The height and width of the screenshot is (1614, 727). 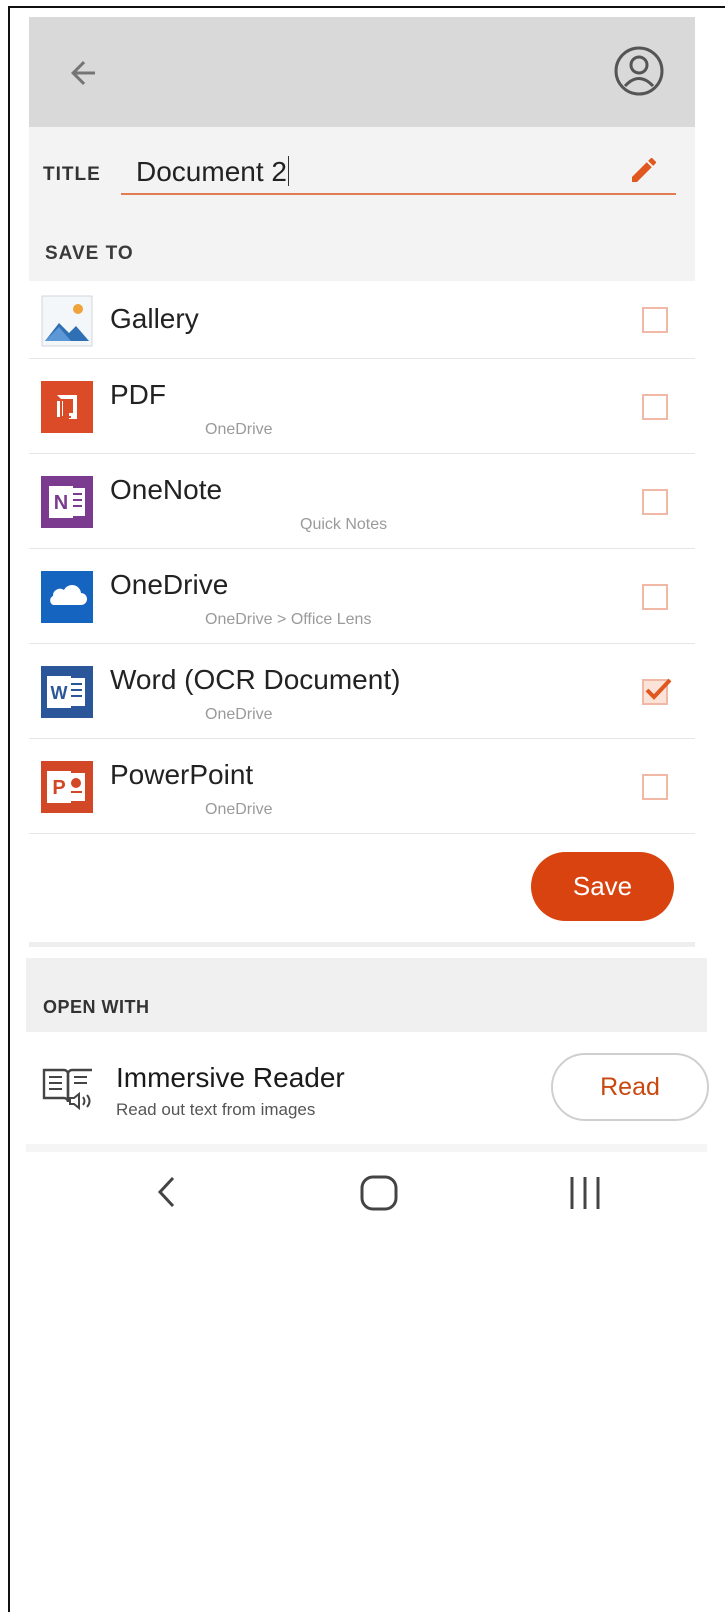 I want to click on list-item-gallery: Gallery, so click(x=362, y=320).